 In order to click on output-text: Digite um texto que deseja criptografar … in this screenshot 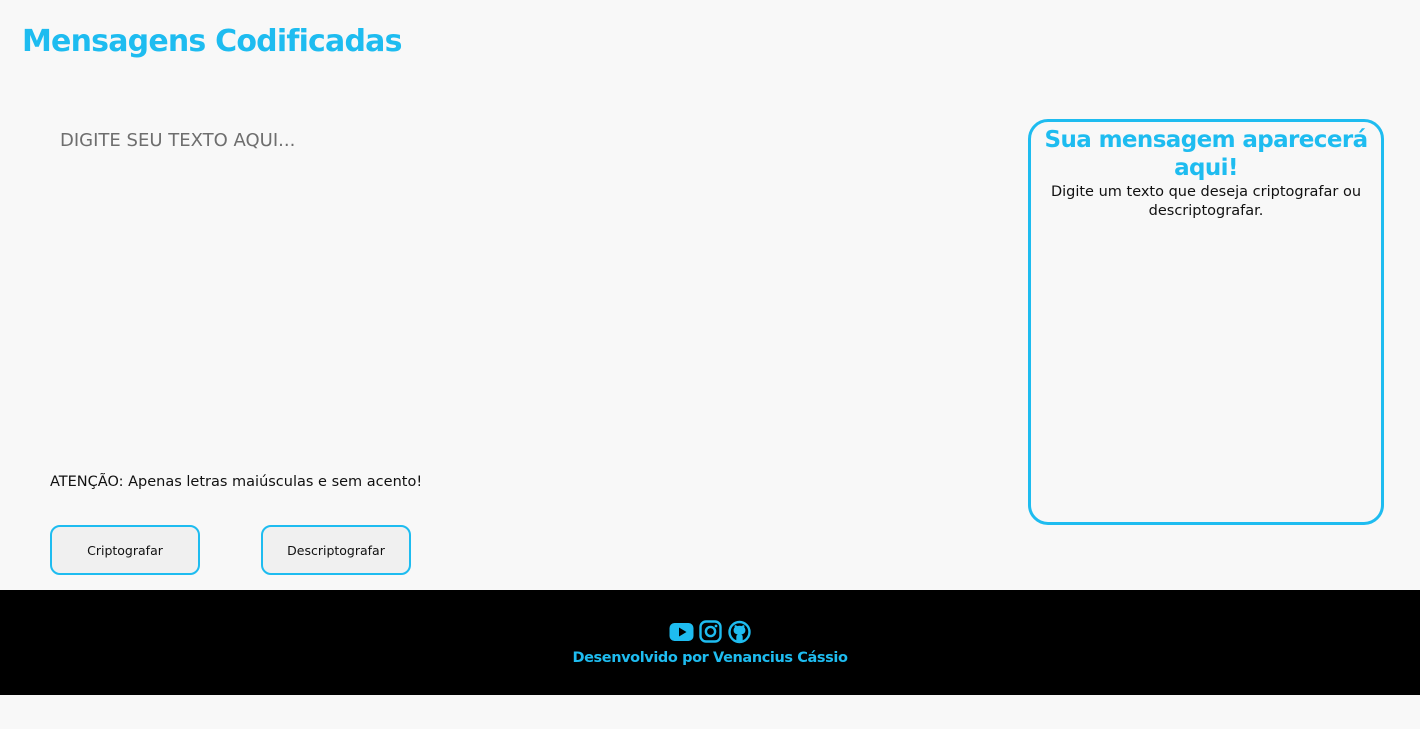, I will do `click(1206, 201)`.